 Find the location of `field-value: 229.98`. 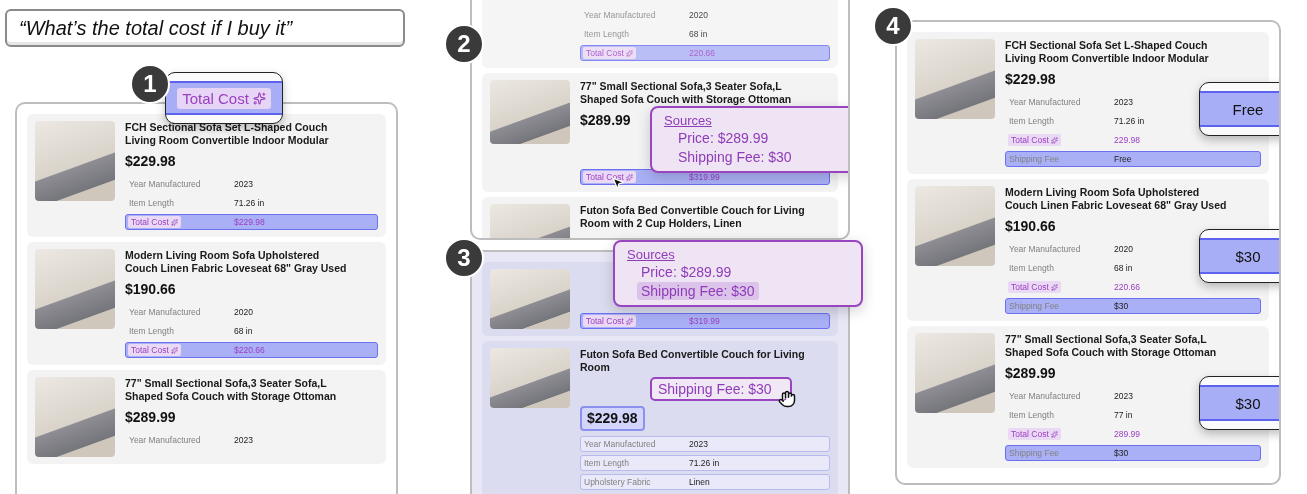

field-value: 229.98 is located at coordinates (1127, 140).